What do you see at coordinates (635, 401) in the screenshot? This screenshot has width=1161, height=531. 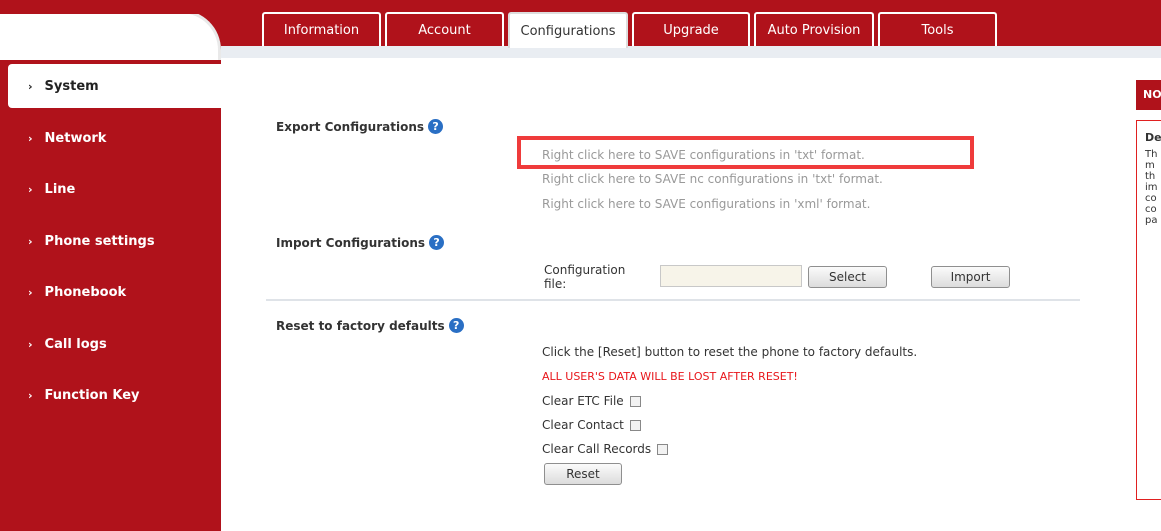 I see `clear-etc-file-checkbox` at bounding box center [635, 401].